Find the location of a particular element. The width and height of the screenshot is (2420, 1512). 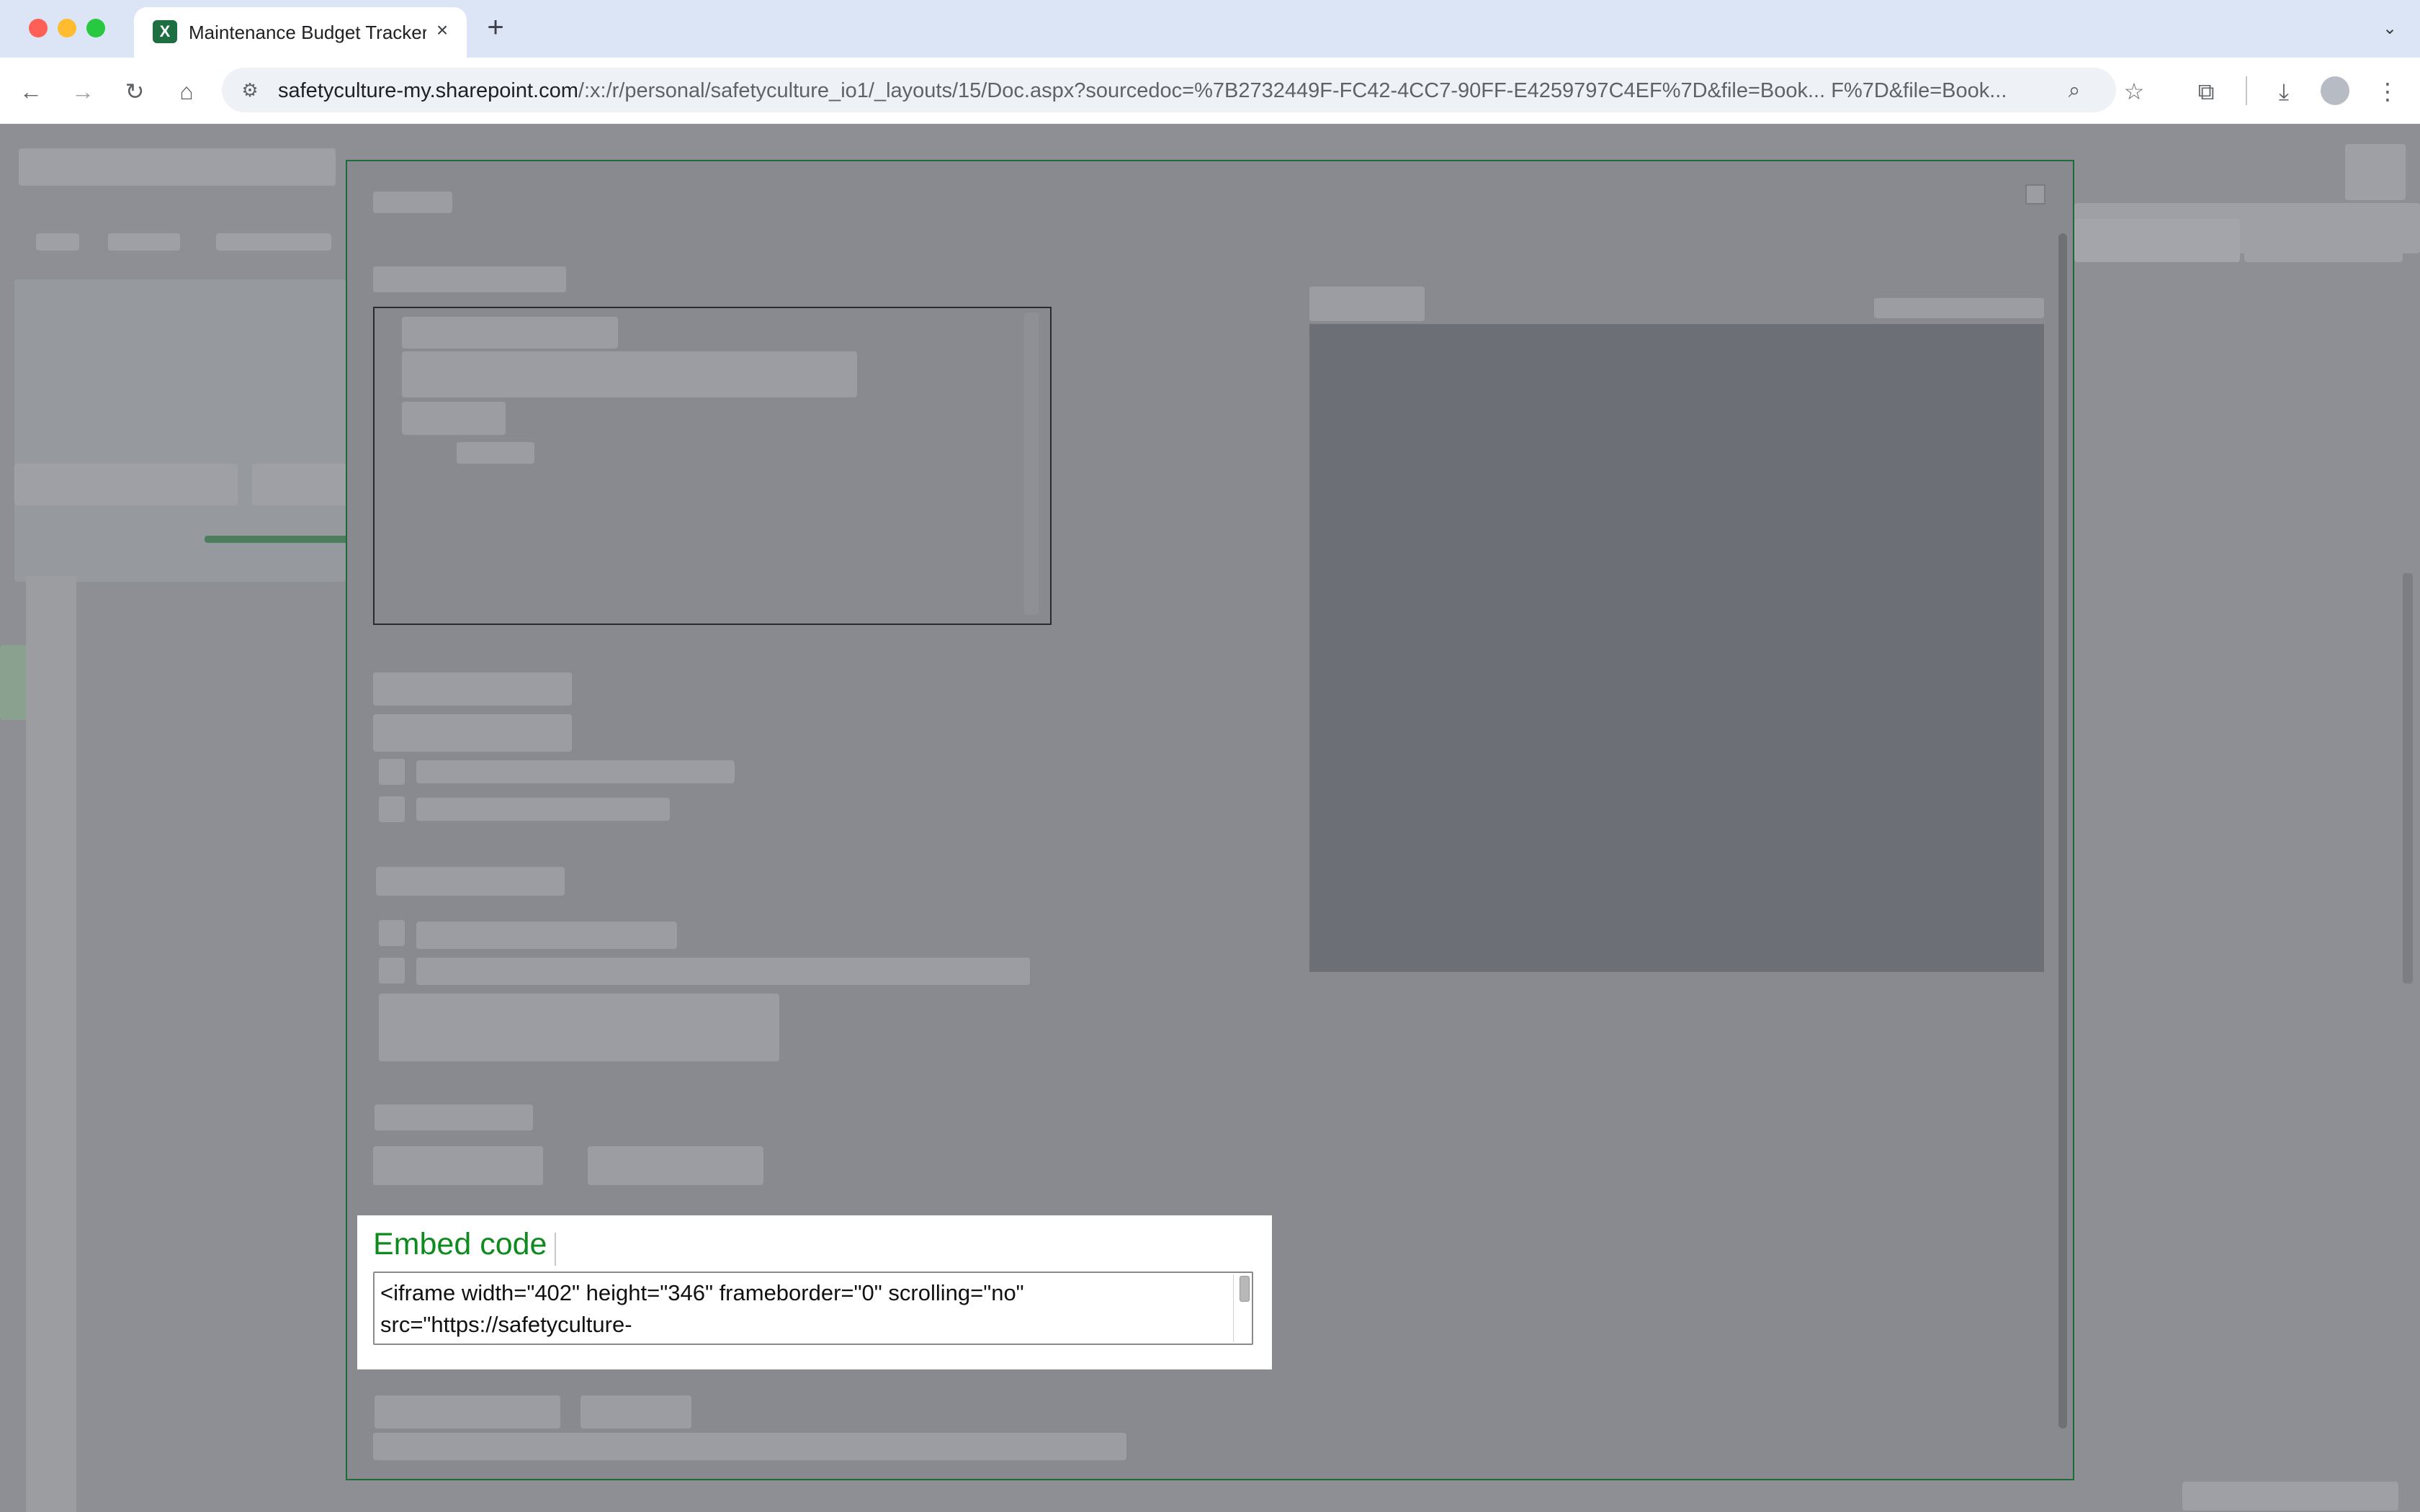

reload-icon: ↻ is located at coordinates (134, 91).